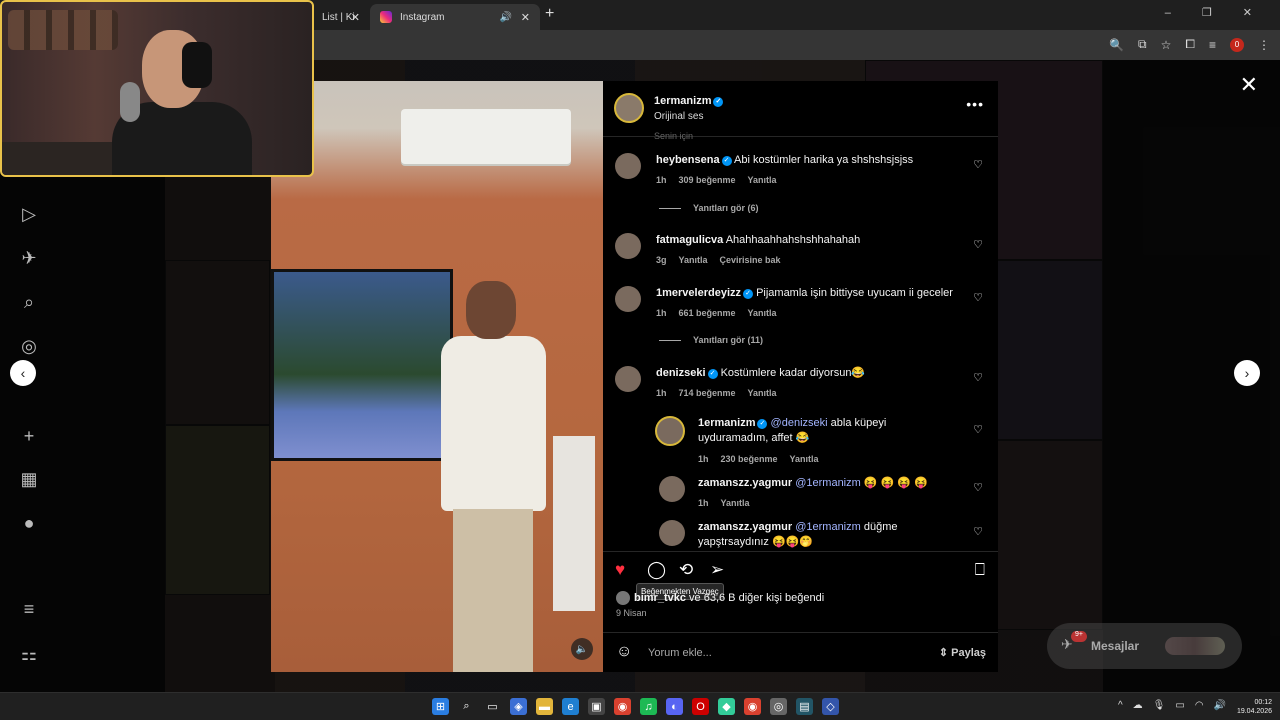  What do you see at coordinates (1215, 12) in the screenshot?
I see `window-controls: – ❐ ✕` at bounding box center [1215, 12].